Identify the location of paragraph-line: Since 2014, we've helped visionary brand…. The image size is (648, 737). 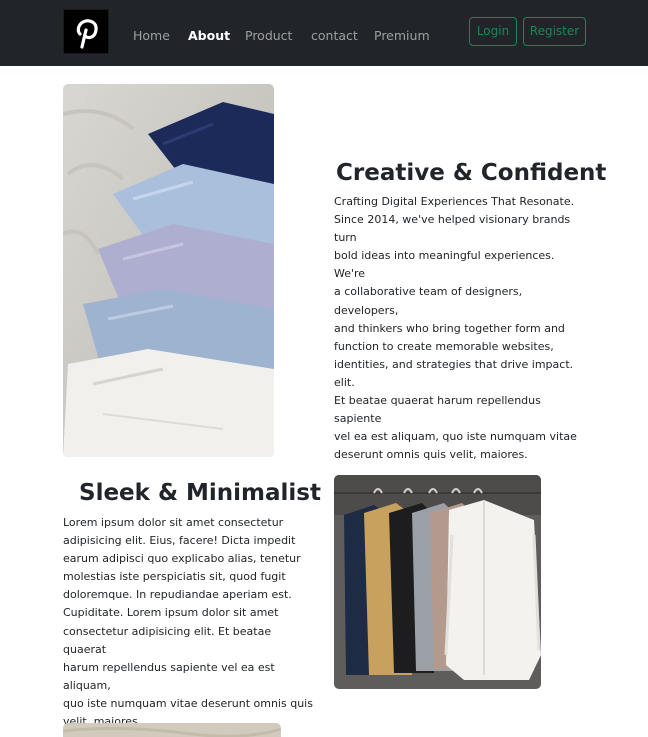
(452, 229).